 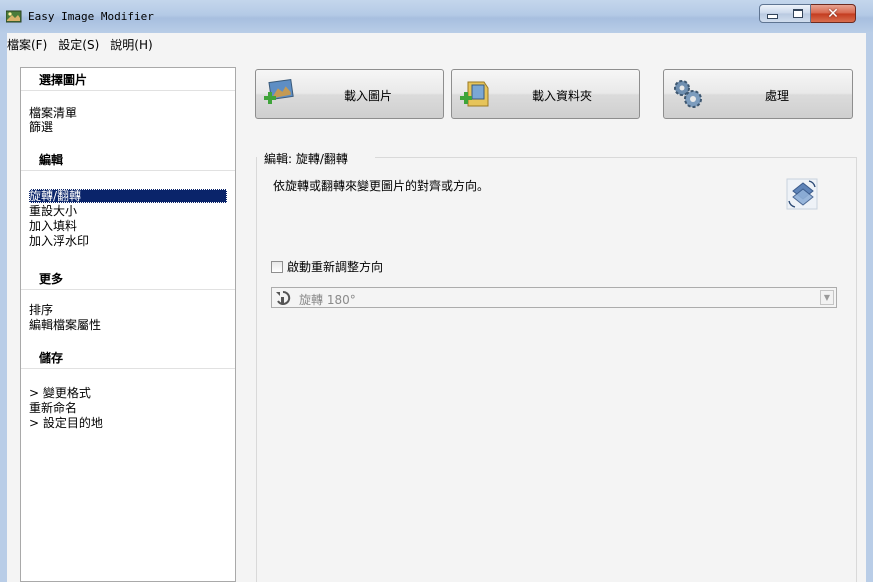 I want to click on sidebar-item-rename: 重新命名, so click(x=53, y=408).